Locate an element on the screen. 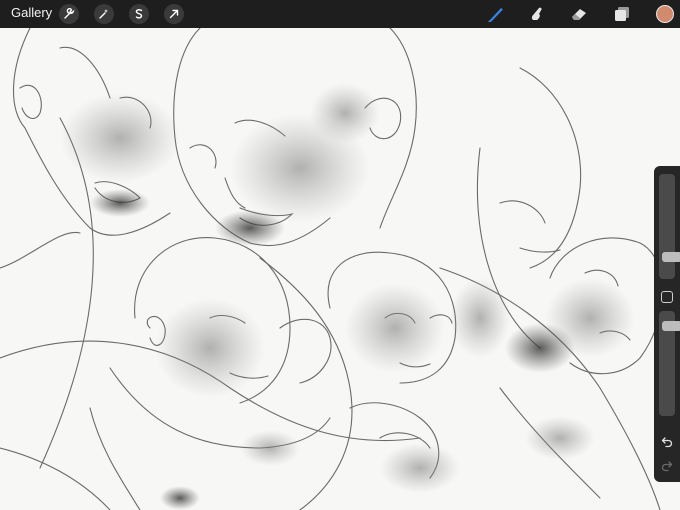 The width and height of the screenshot is (680, 510). wrench-icon is located at coordinates (69, 14).